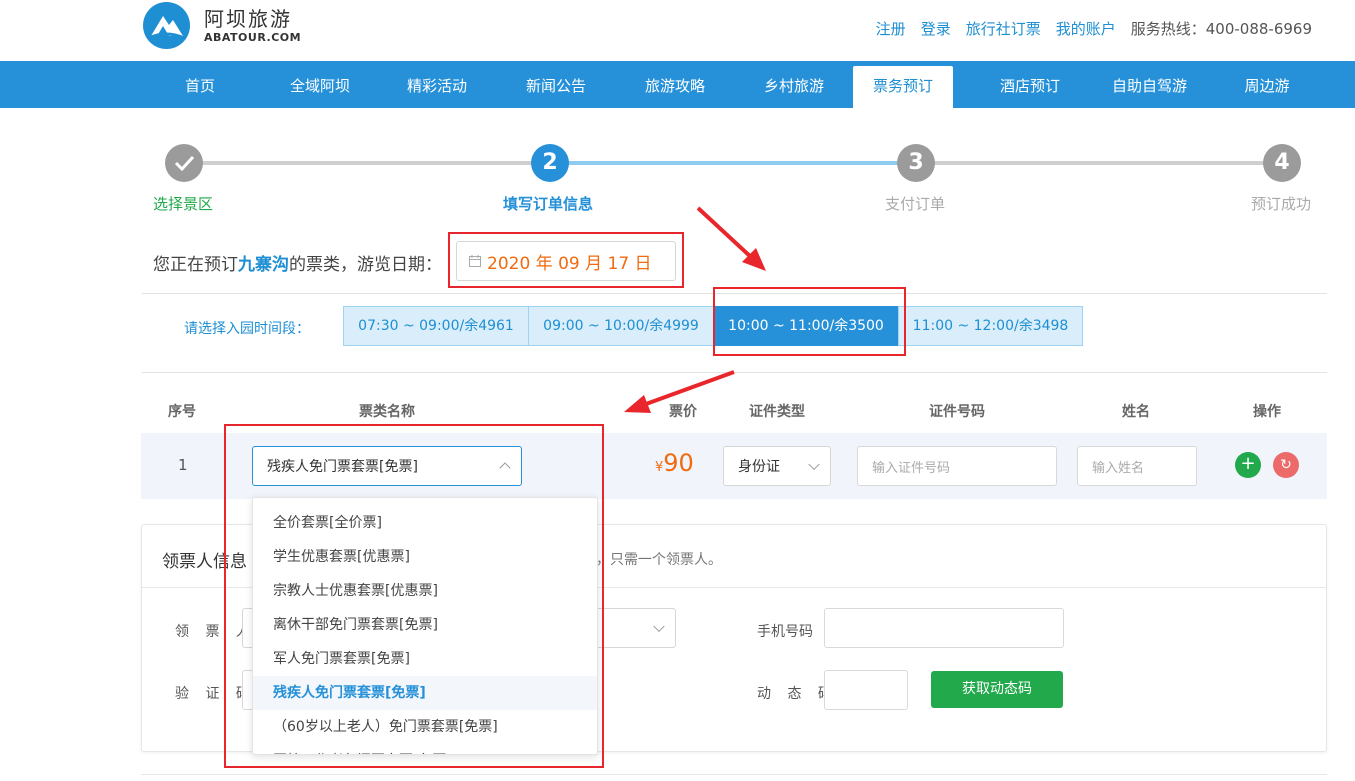 This screenshot has height=781, width=1355. I want to click on name-input: 输入姓名, so click(1137, 466).